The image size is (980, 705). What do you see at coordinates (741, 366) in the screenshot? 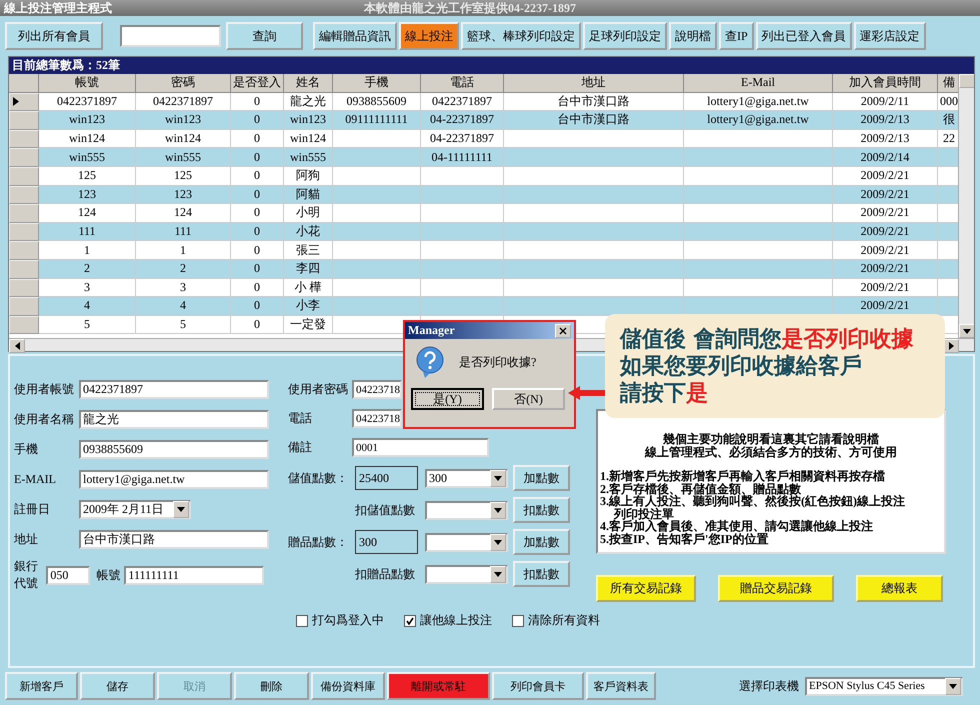
I see `callout-text: 如果您要列印收據給客戶` at bounding box center [741, 366].